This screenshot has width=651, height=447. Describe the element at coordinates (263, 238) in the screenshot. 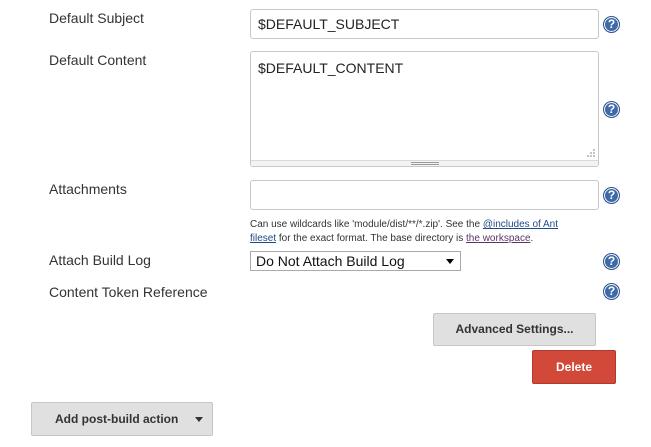

I see `ant-fileset-link-part2: fileset` at that location.